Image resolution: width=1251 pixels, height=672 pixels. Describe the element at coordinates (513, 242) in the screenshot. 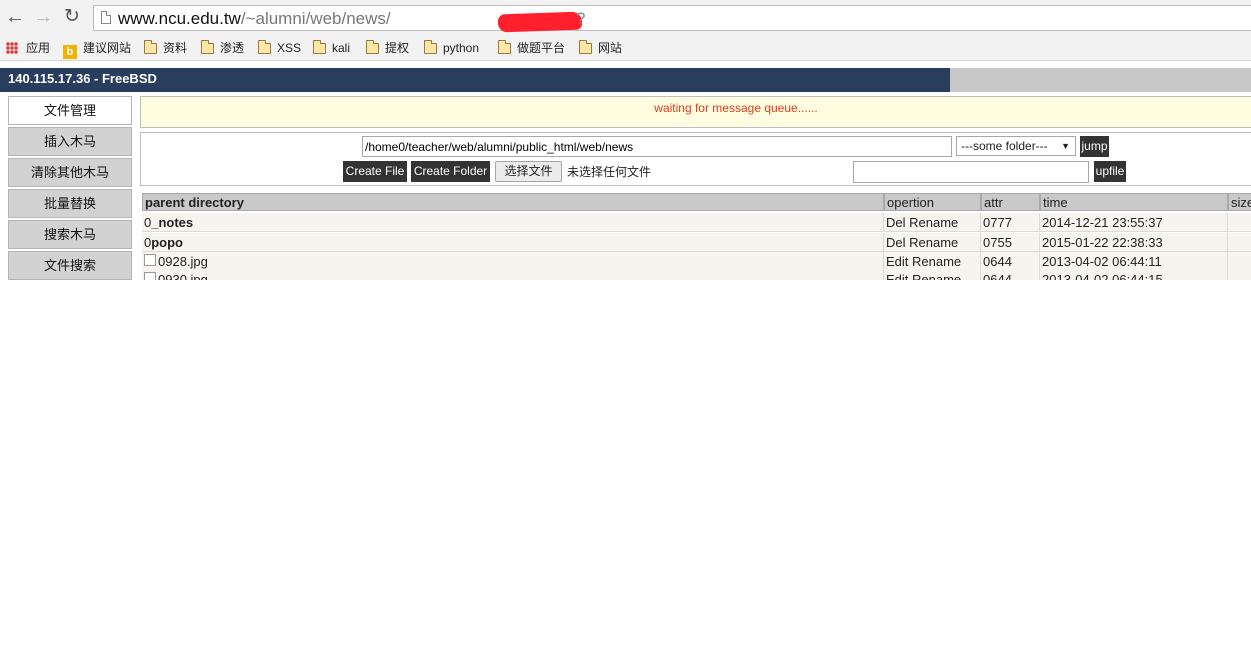

I see `table-row: 0popo` at that location.